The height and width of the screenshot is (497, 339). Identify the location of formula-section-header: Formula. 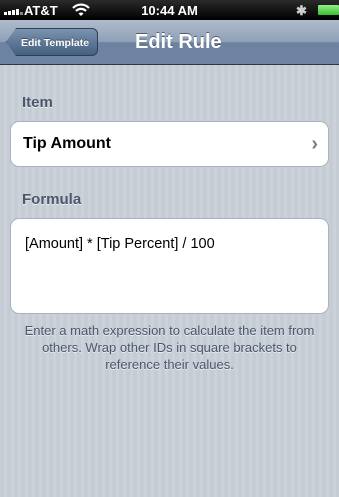
(52, 199).